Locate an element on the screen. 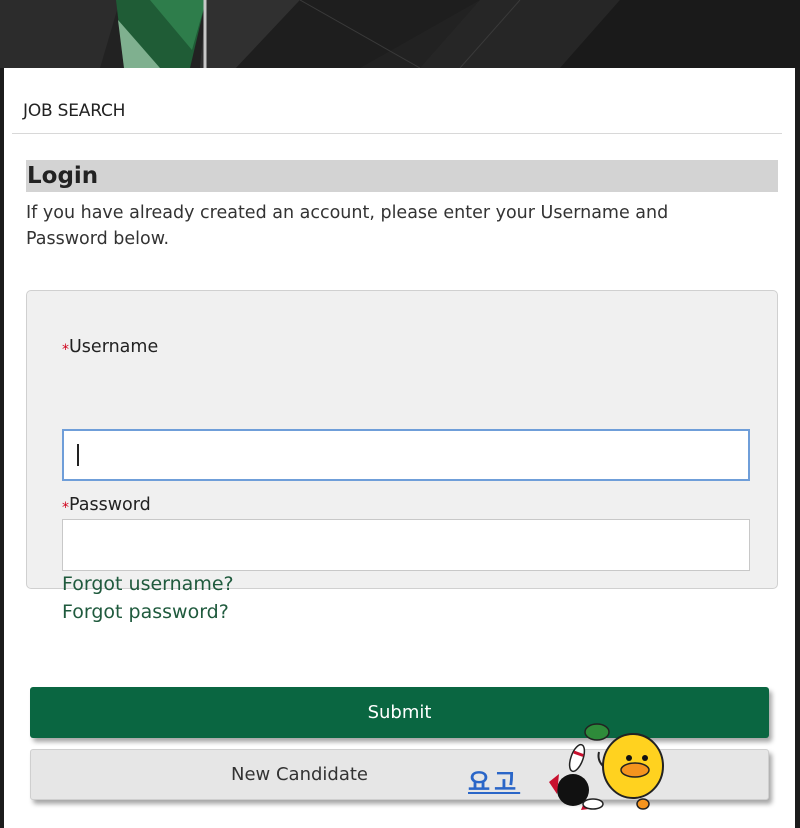 The image size is (800, 828). username-input is located at coordinates (406, 455).